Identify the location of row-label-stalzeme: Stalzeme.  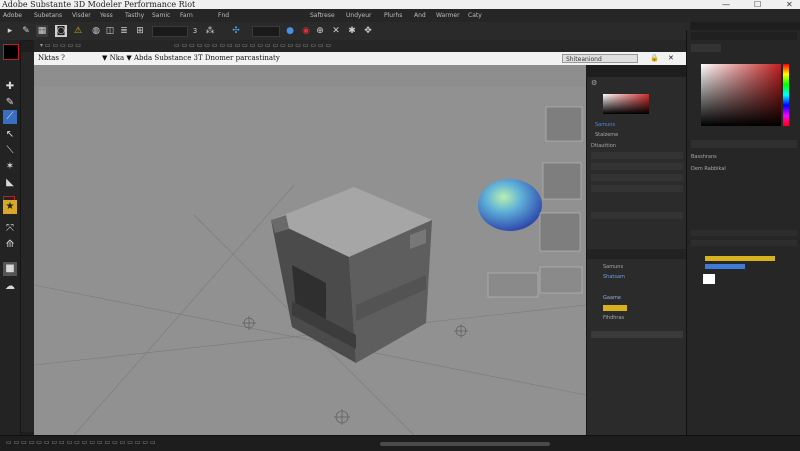
(607, 135).